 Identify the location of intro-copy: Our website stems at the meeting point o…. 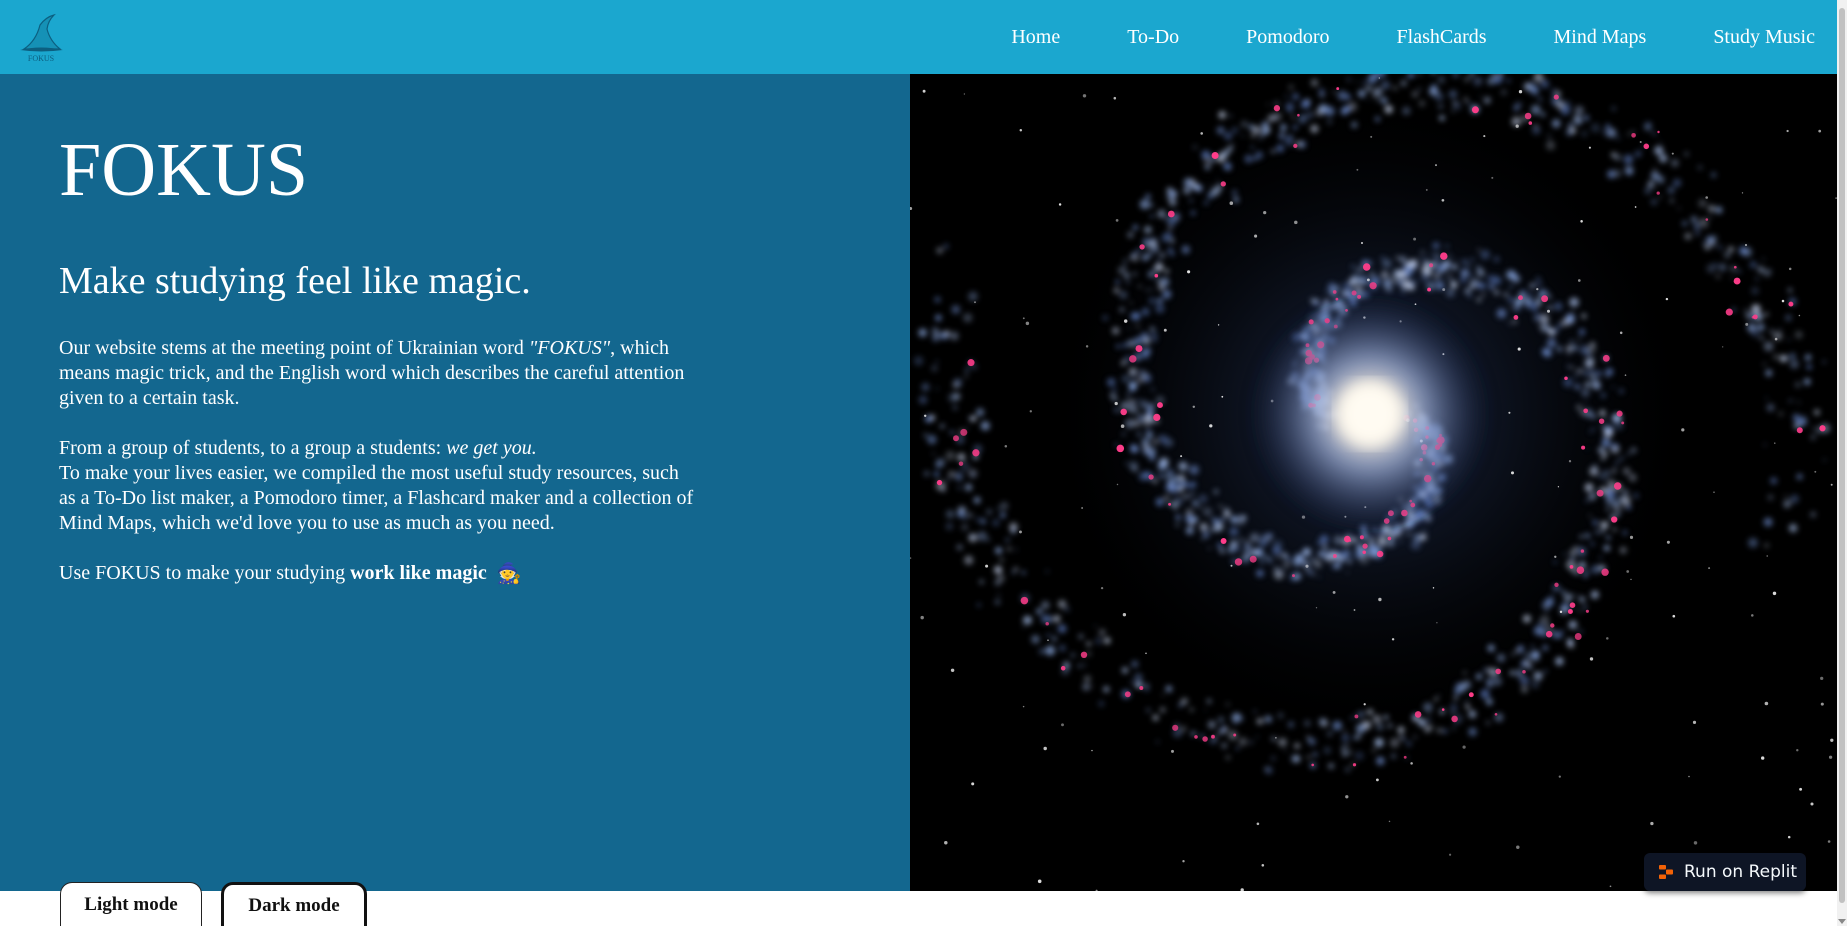
(379, 474).